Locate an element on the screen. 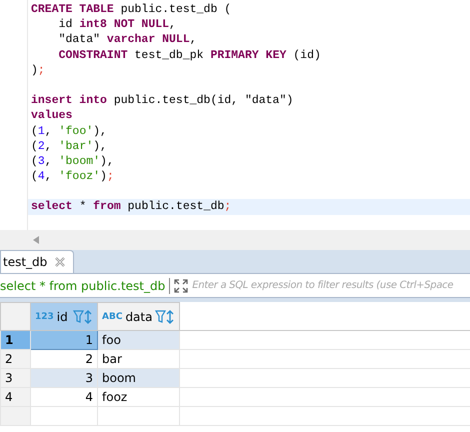 Image resolution: width=470 pixels, height=432 pixels. column-header: 123 id is located at coordinates (64, 316).